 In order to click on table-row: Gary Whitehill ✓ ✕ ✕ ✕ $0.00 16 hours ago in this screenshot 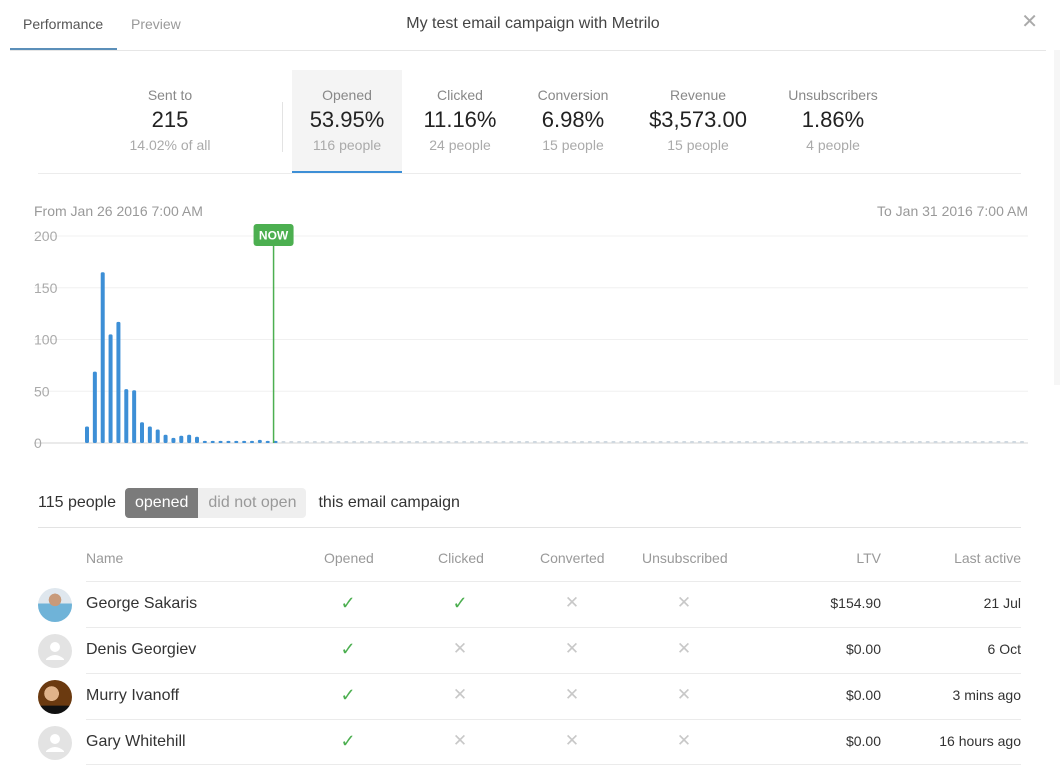, I will do `click(530, 742)`.